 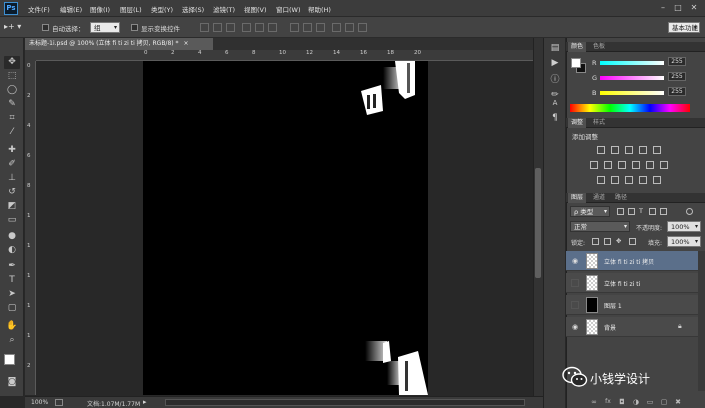 I want to click on tab-swatches: 色板, so click(x=599, y=47).